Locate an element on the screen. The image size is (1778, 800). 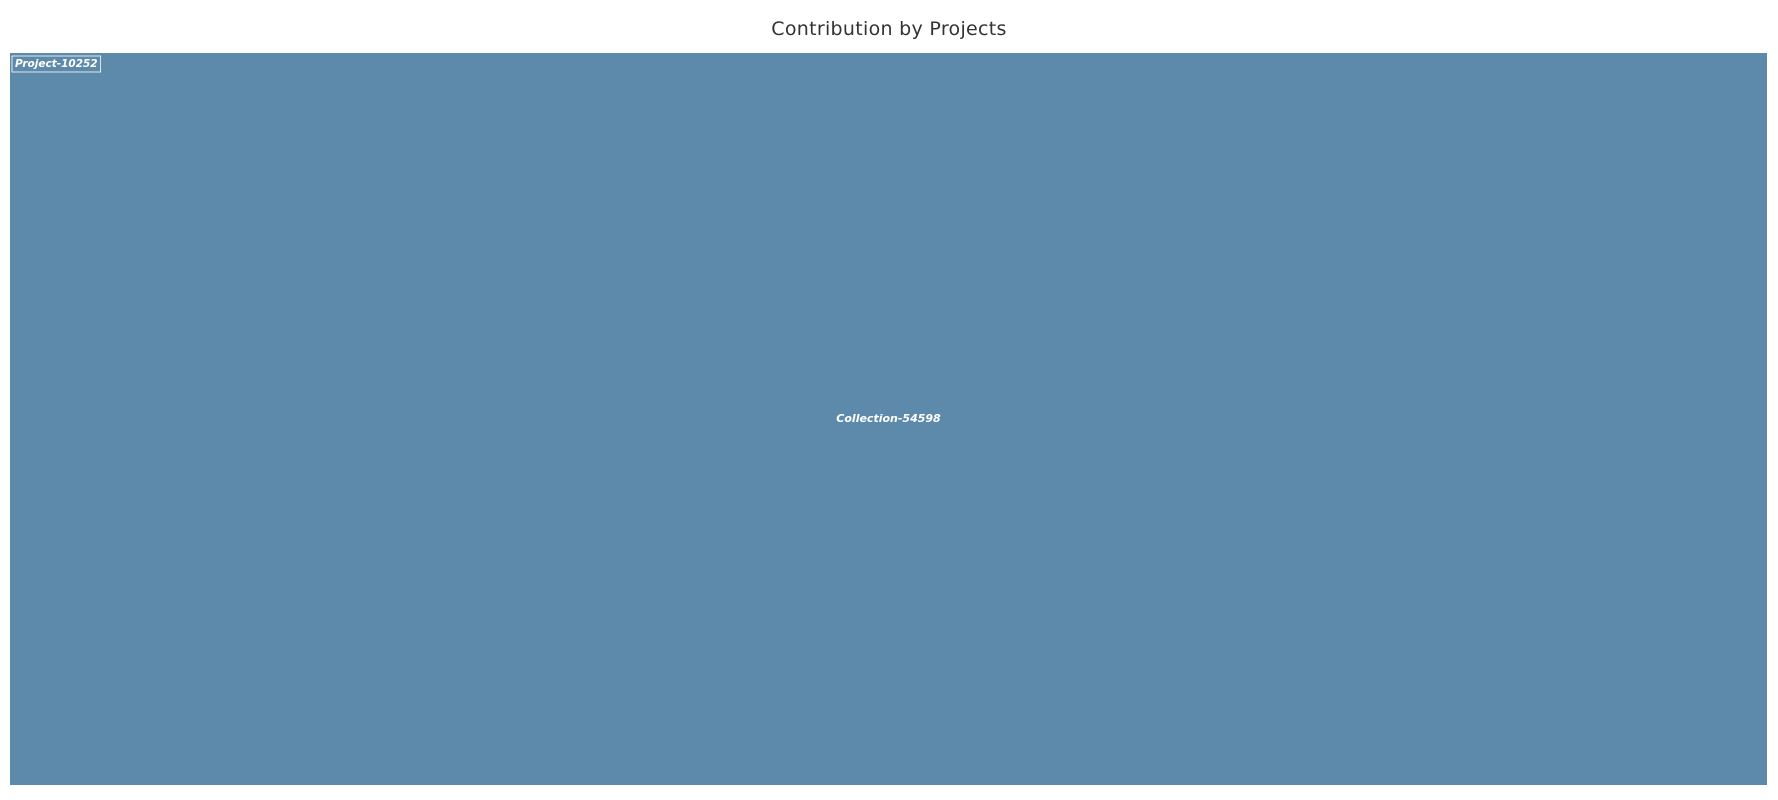
treemap-parent-label: Project-10252 is located at coordinates (56, 64).